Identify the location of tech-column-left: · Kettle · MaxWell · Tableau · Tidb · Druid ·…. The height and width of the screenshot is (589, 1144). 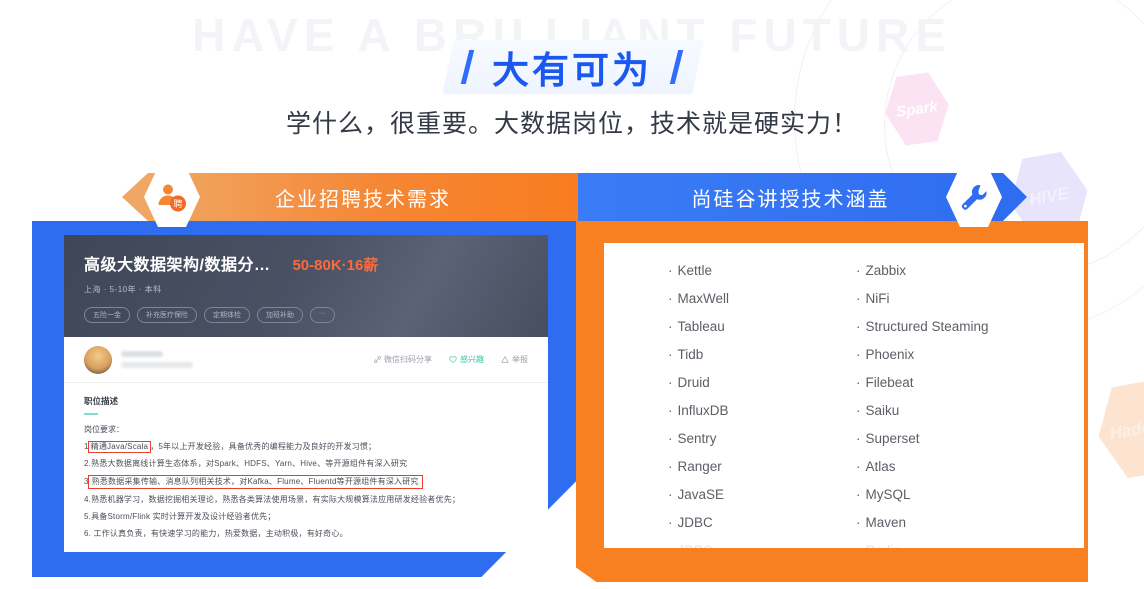
(762, 402).